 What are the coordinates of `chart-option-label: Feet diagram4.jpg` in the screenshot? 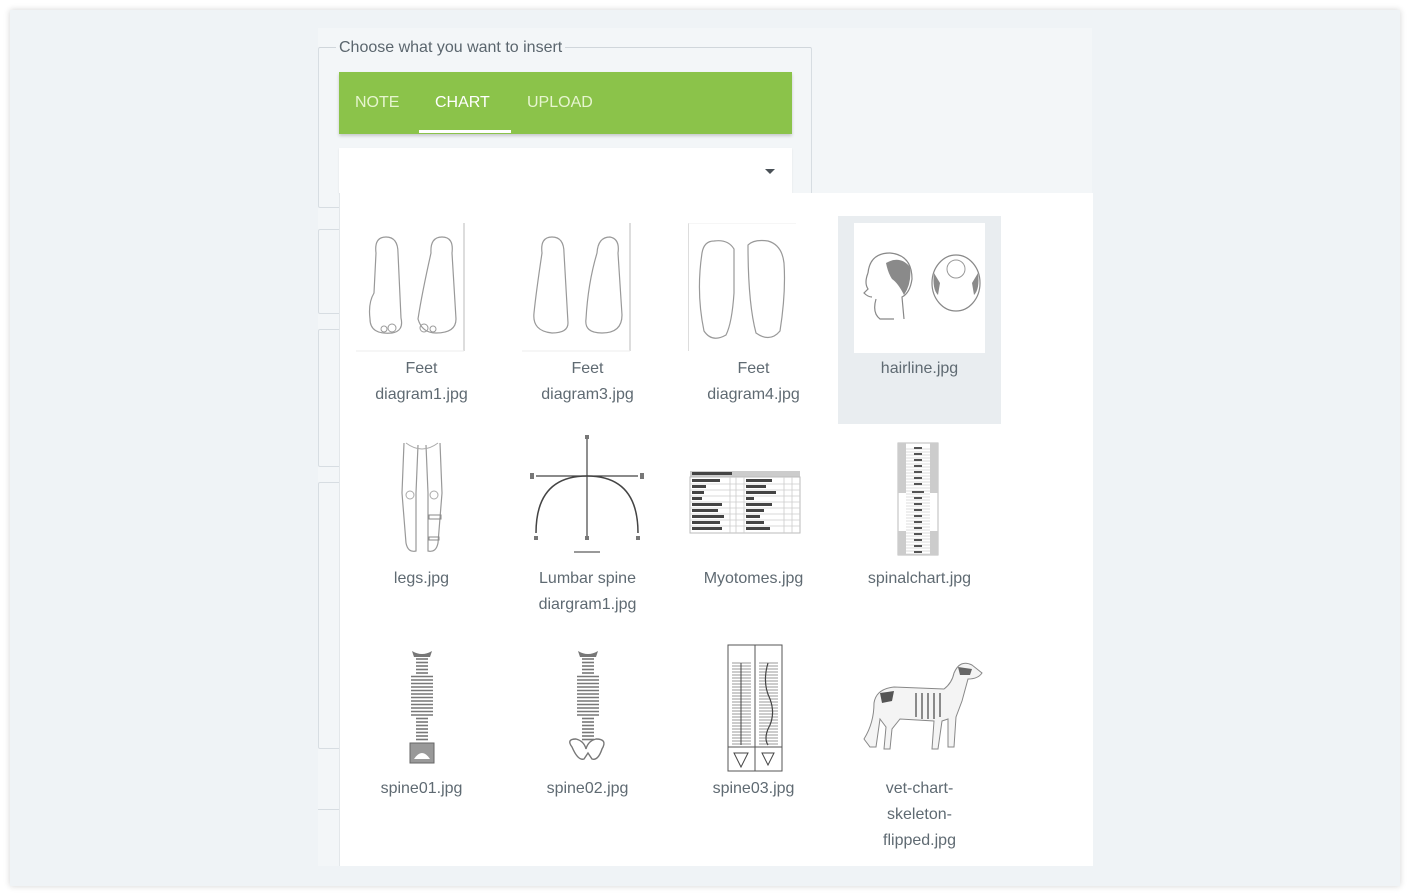 It's located at (753, 381).